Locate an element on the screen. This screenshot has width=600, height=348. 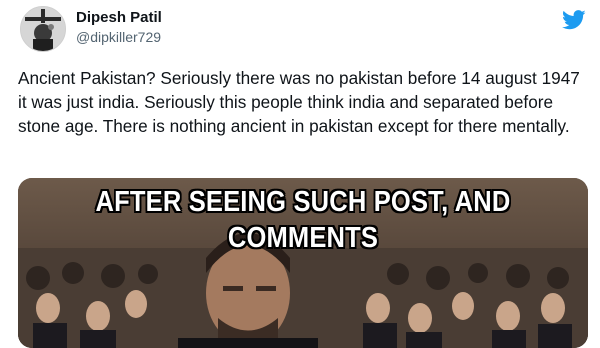
twitter-bird-icon is located at coordinates (574, 20).